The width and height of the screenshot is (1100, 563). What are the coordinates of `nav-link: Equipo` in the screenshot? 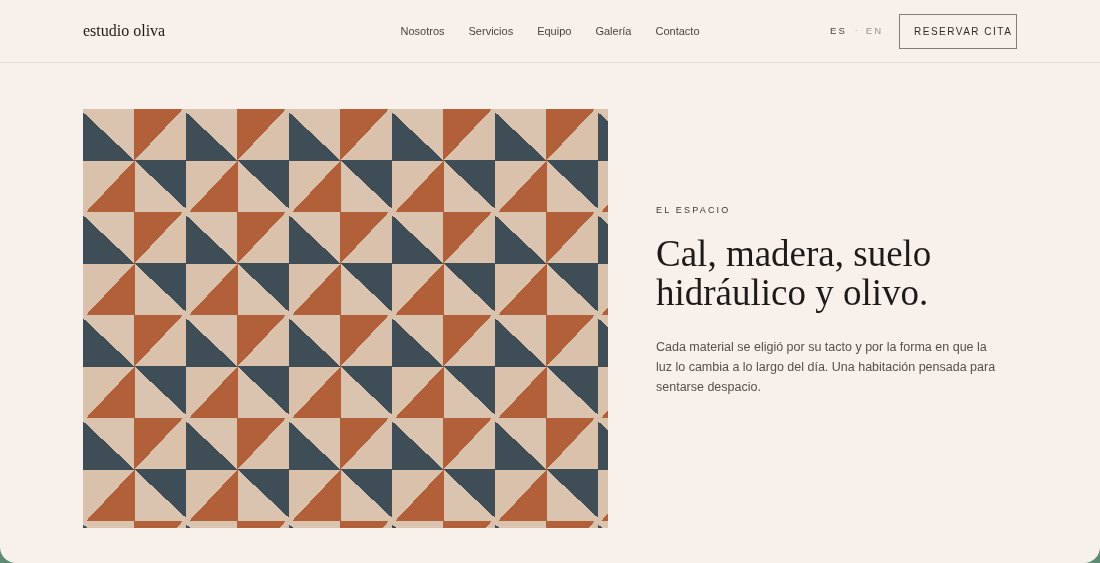 It's located at (554, 31).